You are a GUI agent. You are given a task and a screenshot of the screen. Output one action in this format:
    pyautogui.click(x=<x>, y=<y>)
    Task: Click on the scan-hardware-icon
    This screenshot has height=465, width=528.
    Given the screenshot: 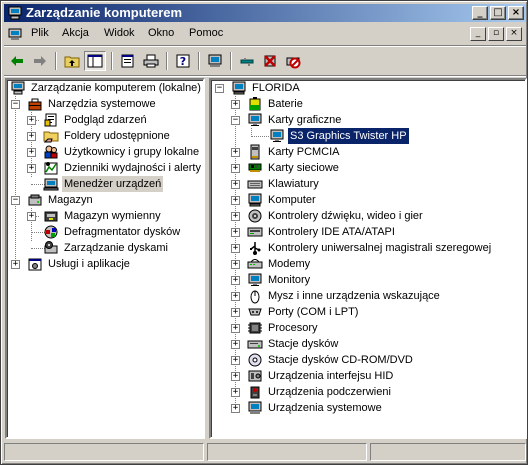 What is the action you would take?
    pyautogui.click(x=215, y=60)
    